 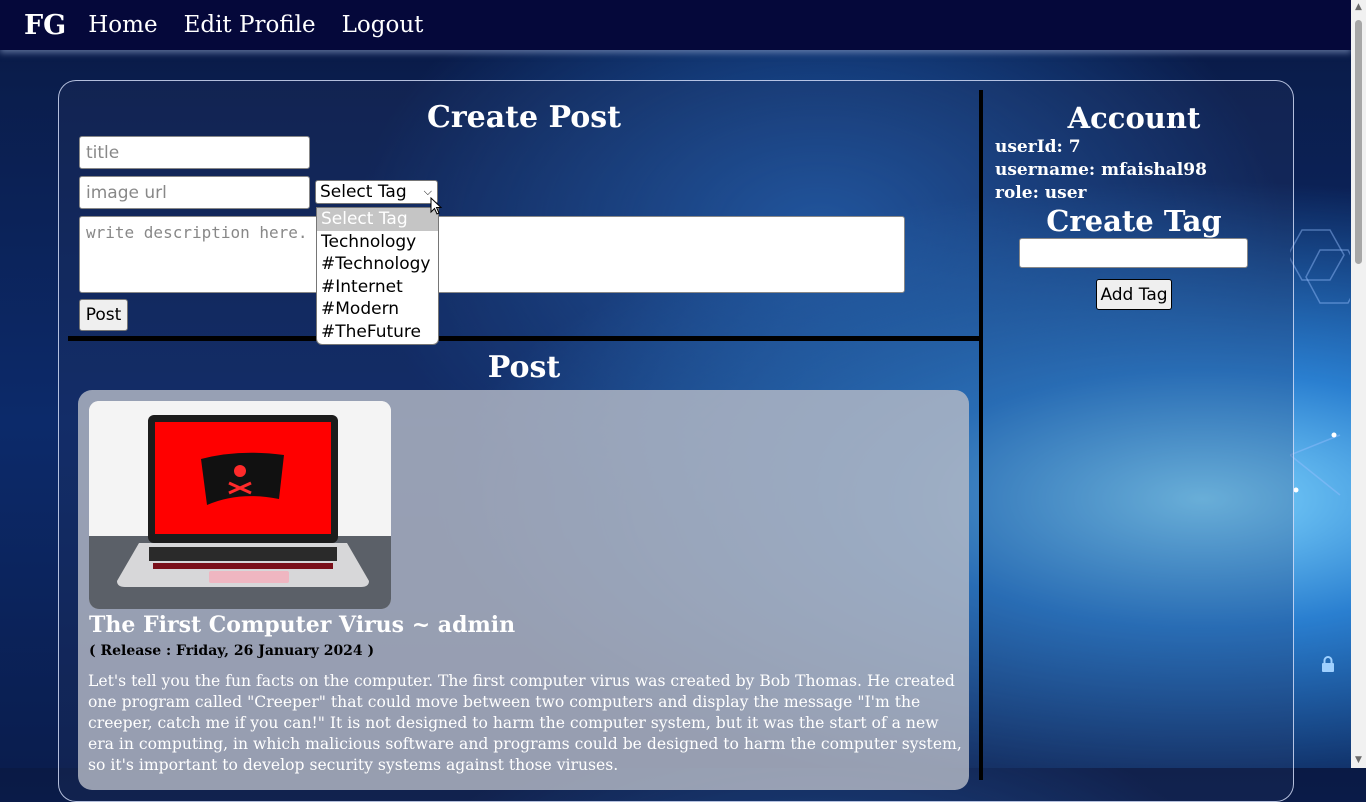 What do you see at coordinates (250, 25) in the screenshot?
I see `nav-edit-profile-link: Edit Profile` at bounding box center [250, 25].